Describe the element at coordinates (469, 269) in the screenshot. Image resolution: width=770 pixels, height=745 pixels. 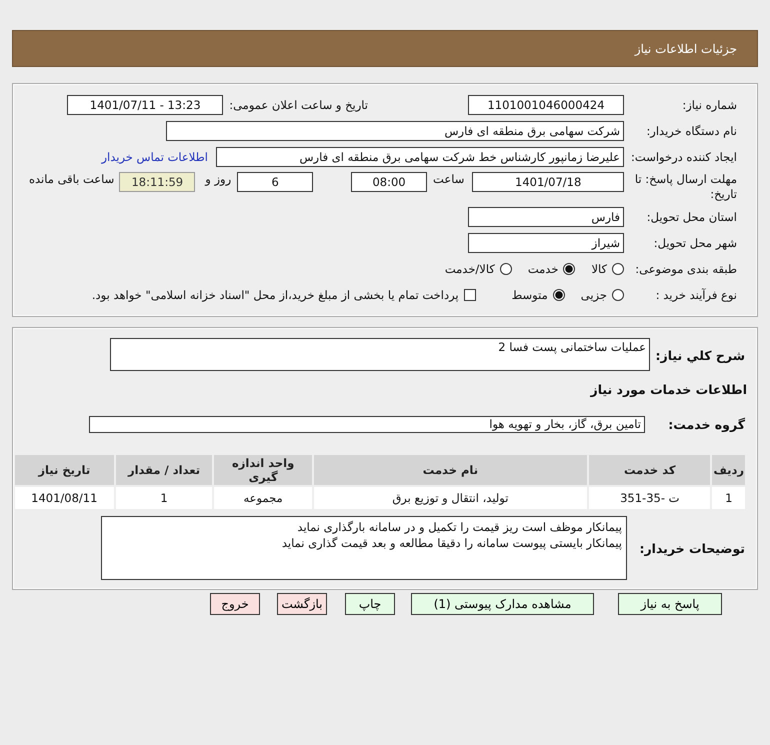
I see `option-label: کالا/خدمت` at that location.